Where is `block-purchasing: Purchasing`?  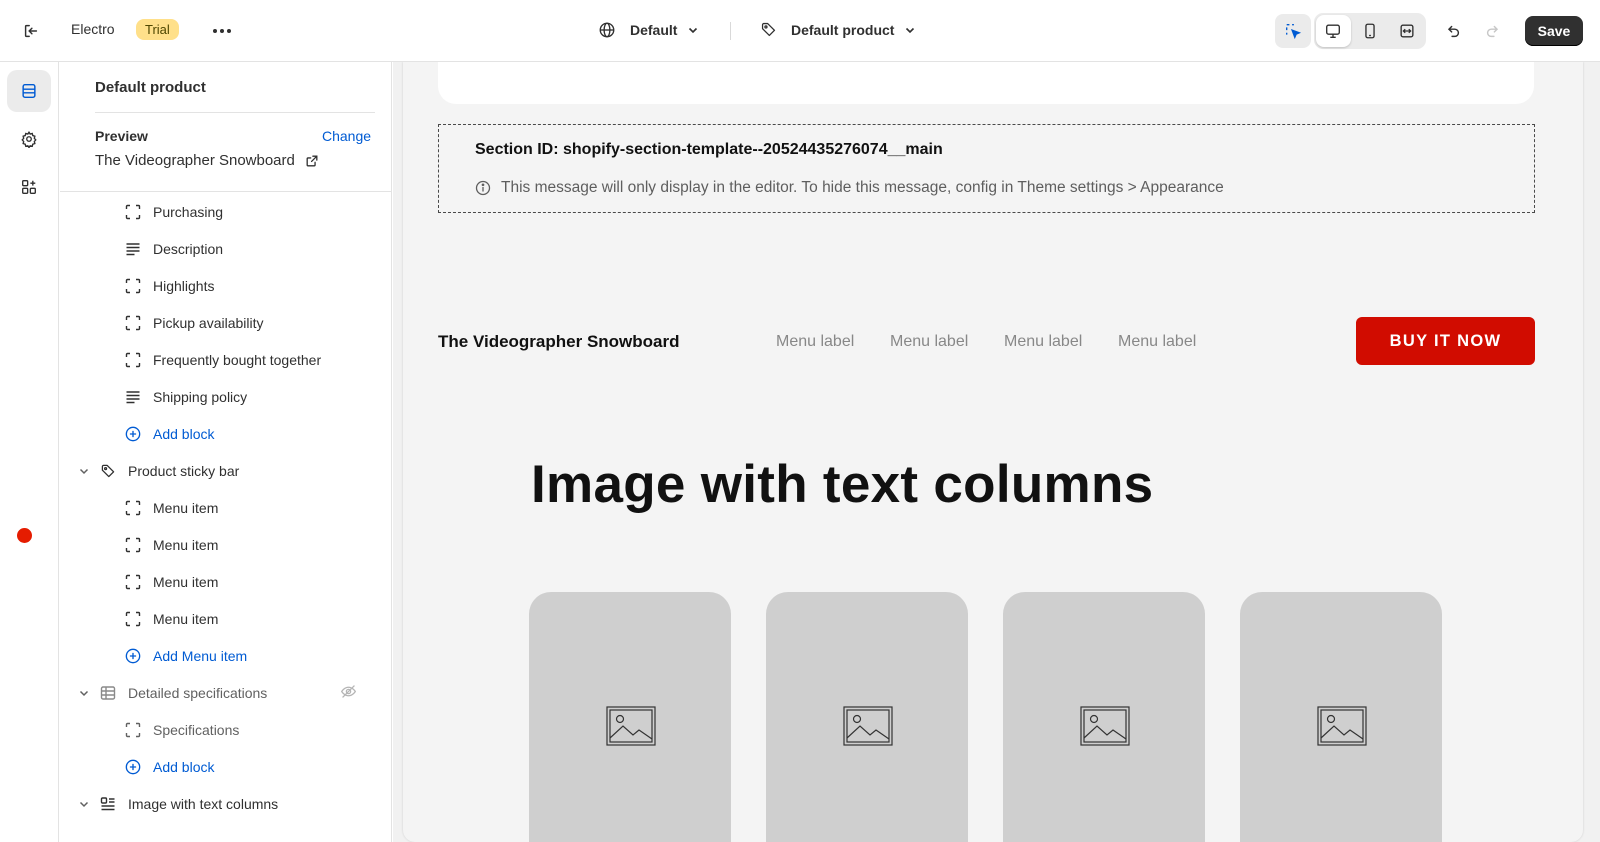 block-purchasing: Purchasing is located at coordinates (258, 212).